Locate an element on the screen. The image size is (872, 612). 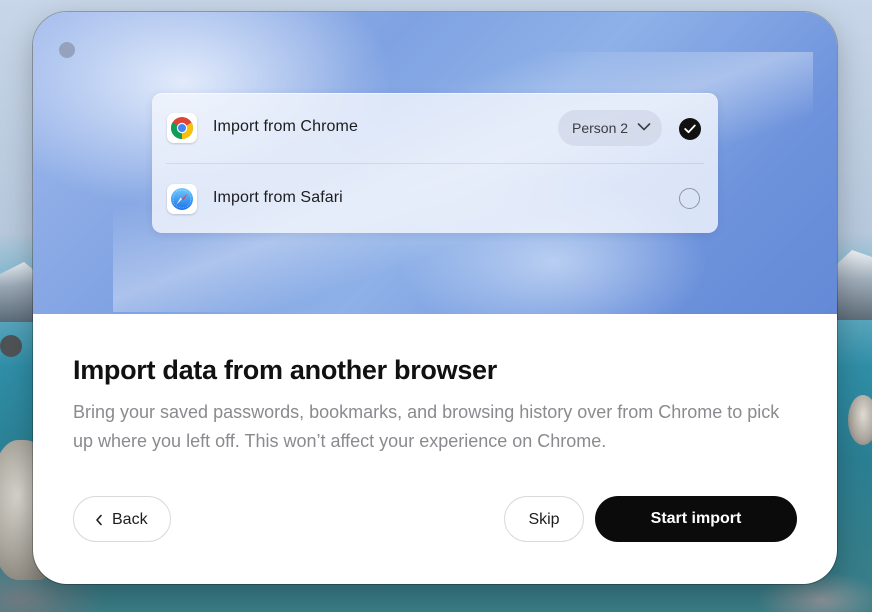
import-row-chrome: Import from Chrome Person 2 is located at coordinates (435, 128).